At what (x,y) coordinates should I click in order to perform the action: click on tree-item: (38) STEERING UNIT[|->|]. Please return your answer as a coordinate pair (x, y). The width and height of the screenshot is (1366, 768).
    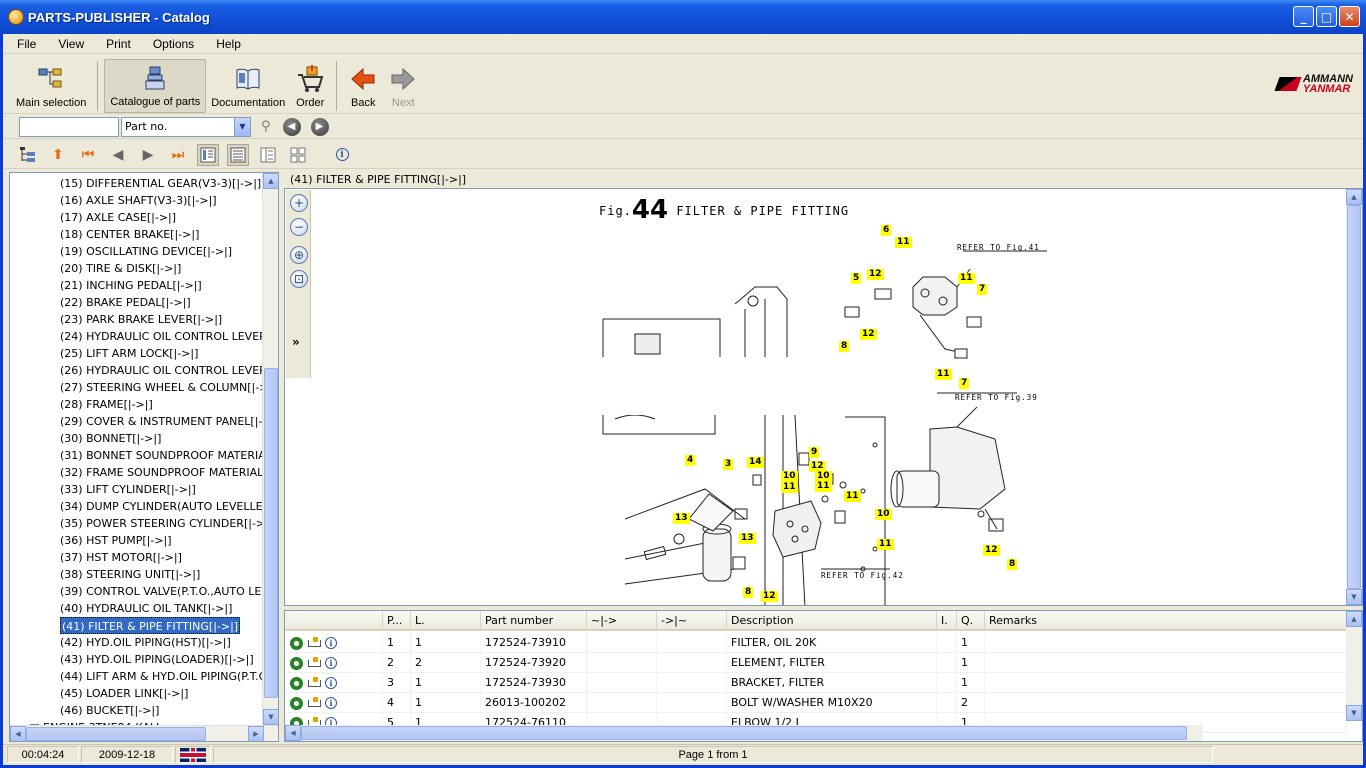
    Looking at the image, I should click on (130, 574).